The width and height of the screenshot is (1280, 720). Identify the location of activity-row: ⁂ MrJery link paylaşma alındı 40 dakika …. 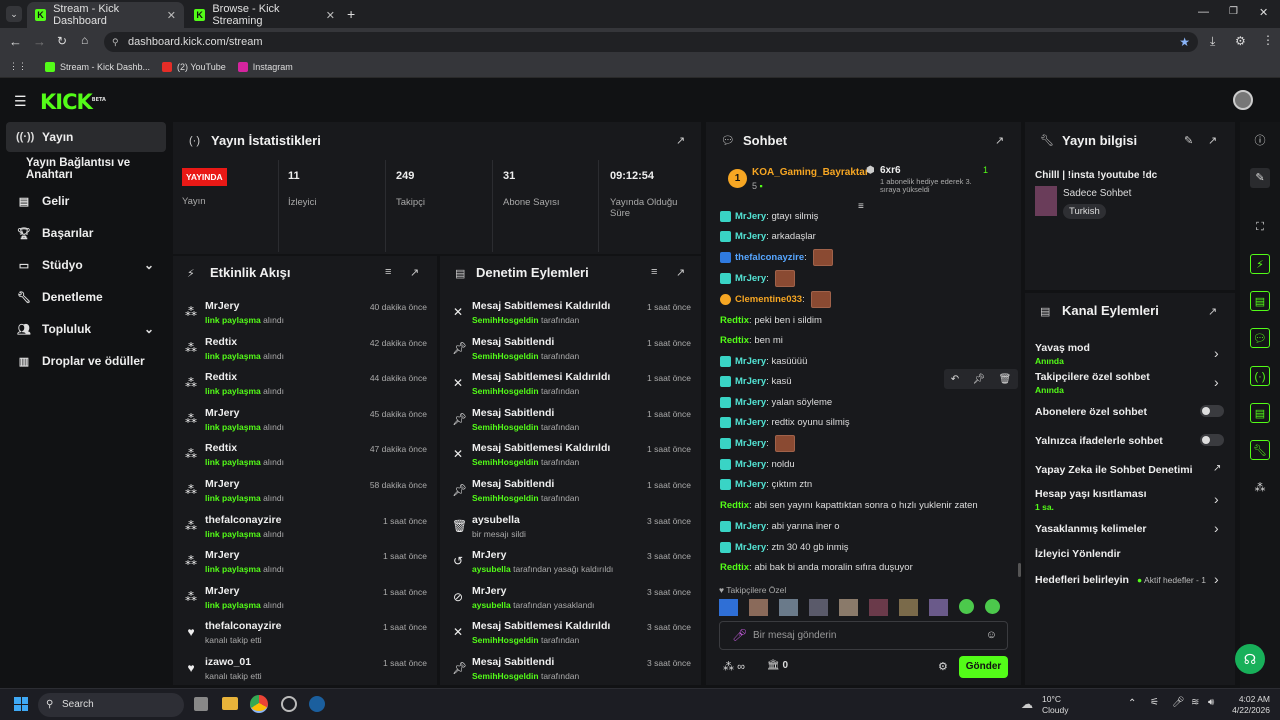
(305, 314).